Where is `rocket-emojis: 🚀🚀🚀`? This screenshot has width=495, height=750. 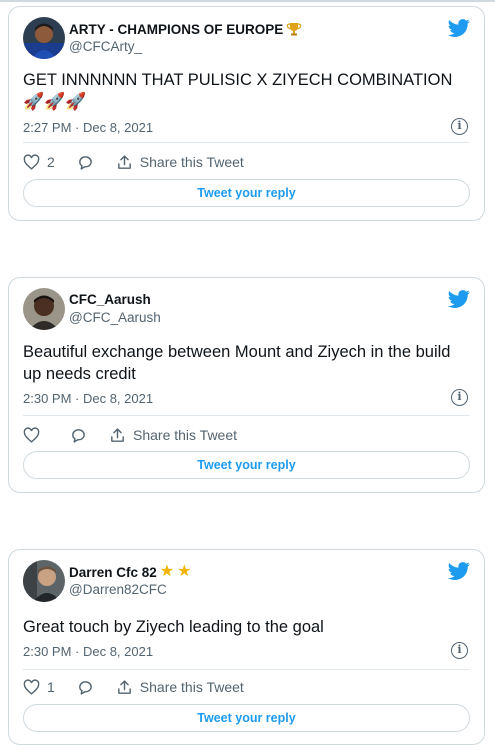 rocket-emojis: 🚀🚀🚀 is located at coordinates (55, 101).